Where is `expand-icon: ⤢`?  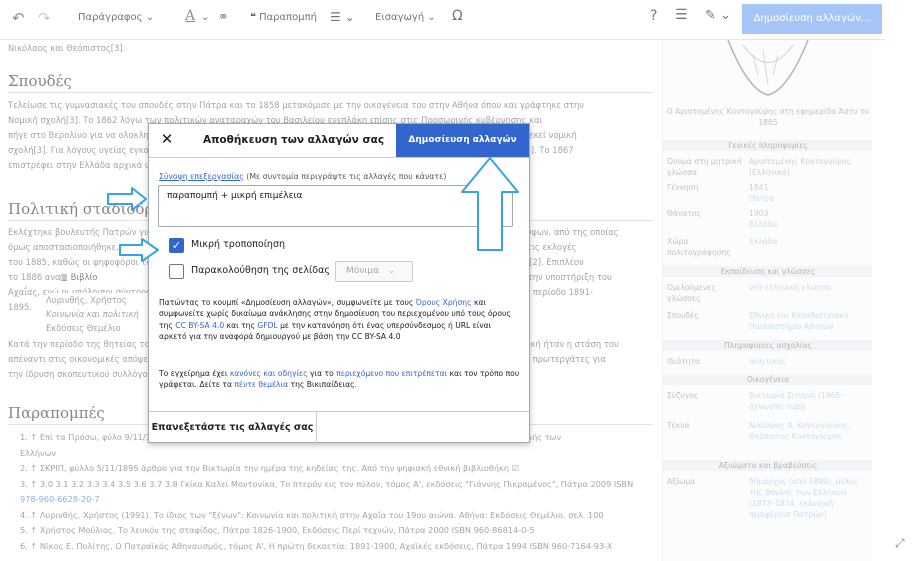
expand-icon: ⤢ is located at coordinates (900, 543).